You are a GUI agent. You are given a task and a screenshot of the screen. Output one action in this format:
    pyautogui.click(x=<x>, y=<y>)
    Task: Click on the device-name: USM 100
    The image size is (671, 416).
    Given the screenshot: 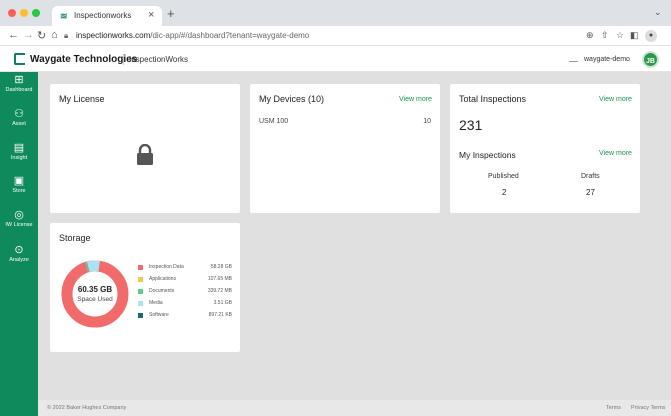 What is the action you would take?
    pyautogui.click(x=274, y=121)
    